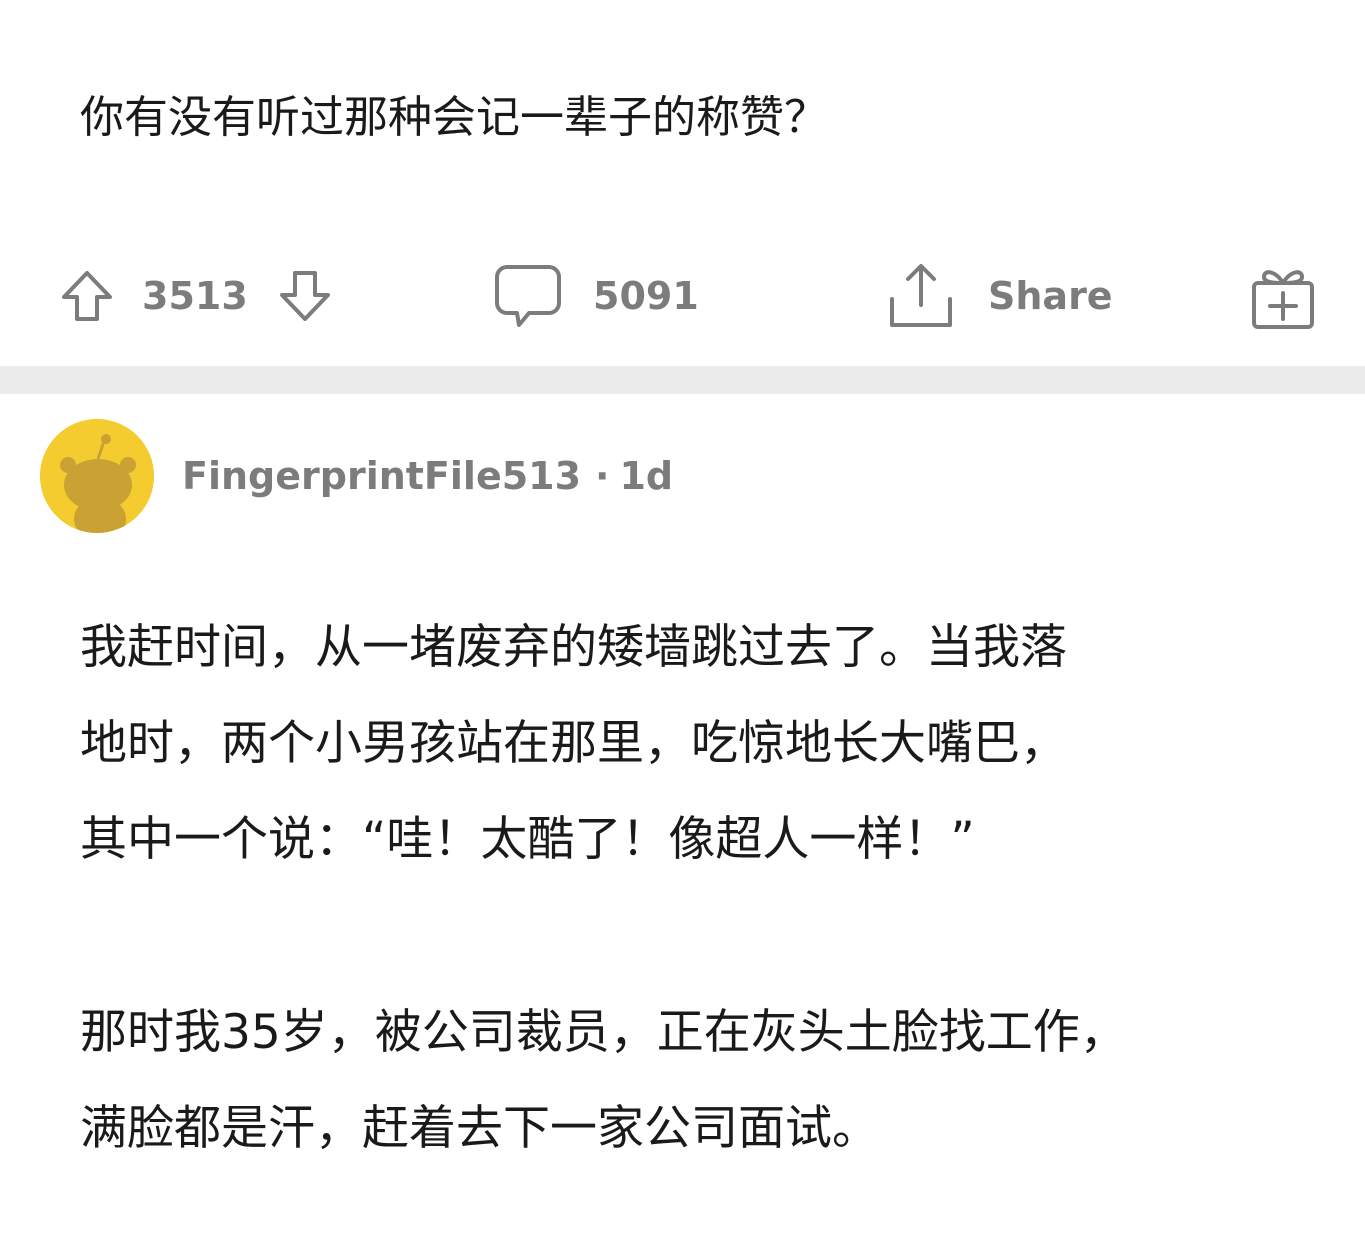  I want to click on upvote-arrow-icon, so click(87, 296).